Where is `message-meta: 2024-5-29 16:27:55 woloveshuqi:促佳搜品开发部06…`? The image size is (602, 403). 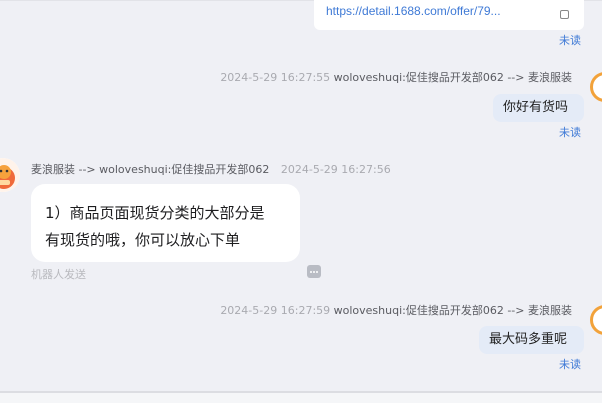 message-meta: 2024-5-29 16:27:55 woloveshuqi:促佳搜品开发部06… is located at coordinates (396, 77).